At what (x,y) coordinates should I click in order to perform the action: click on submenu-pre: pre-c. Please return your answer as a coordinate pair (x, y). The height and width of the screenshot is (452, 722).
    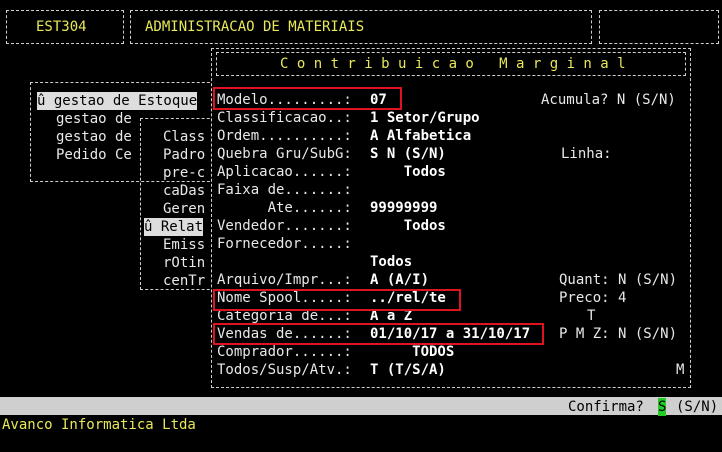
    Looking at the image, I should click on (184, 173).